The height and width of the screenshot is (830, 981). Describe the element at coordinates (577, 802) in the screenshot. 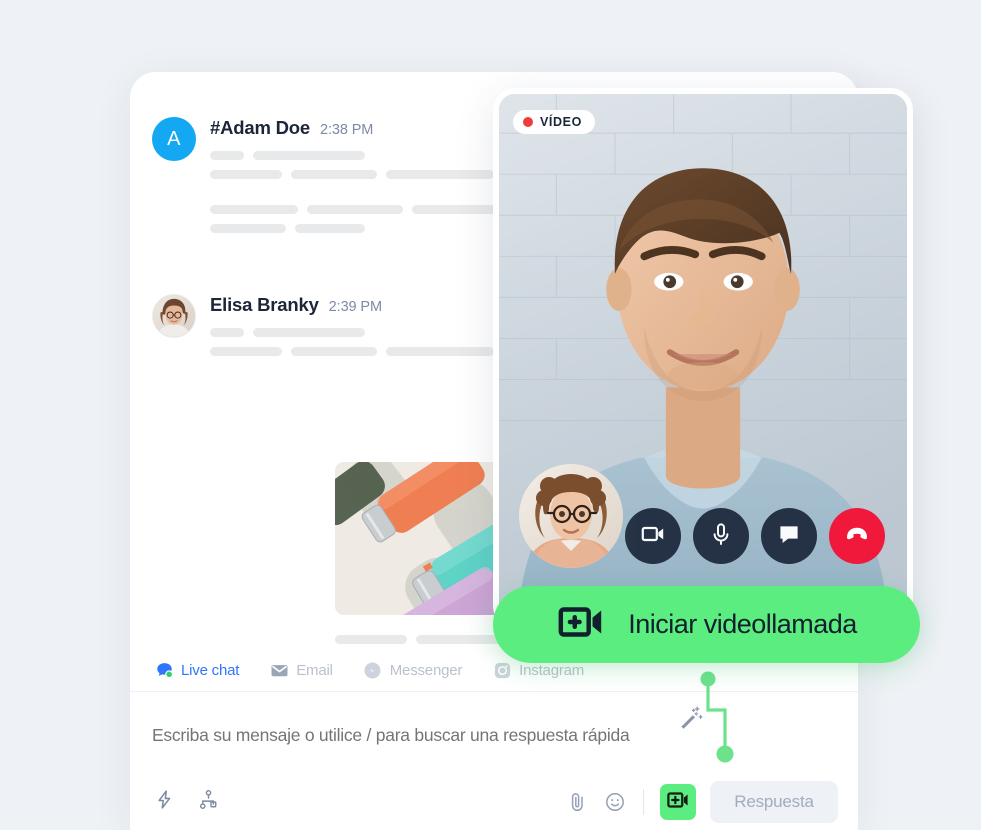

I see `paperclip-icon` at that location.